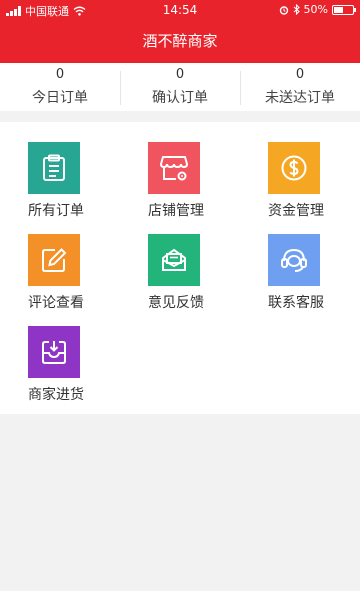 The height and width of the screenshot is (591, 360). What do you see at coordinates (296, 9) in the screenshot?
I see `bluetooth-icon` at bounding box center [296, 9].